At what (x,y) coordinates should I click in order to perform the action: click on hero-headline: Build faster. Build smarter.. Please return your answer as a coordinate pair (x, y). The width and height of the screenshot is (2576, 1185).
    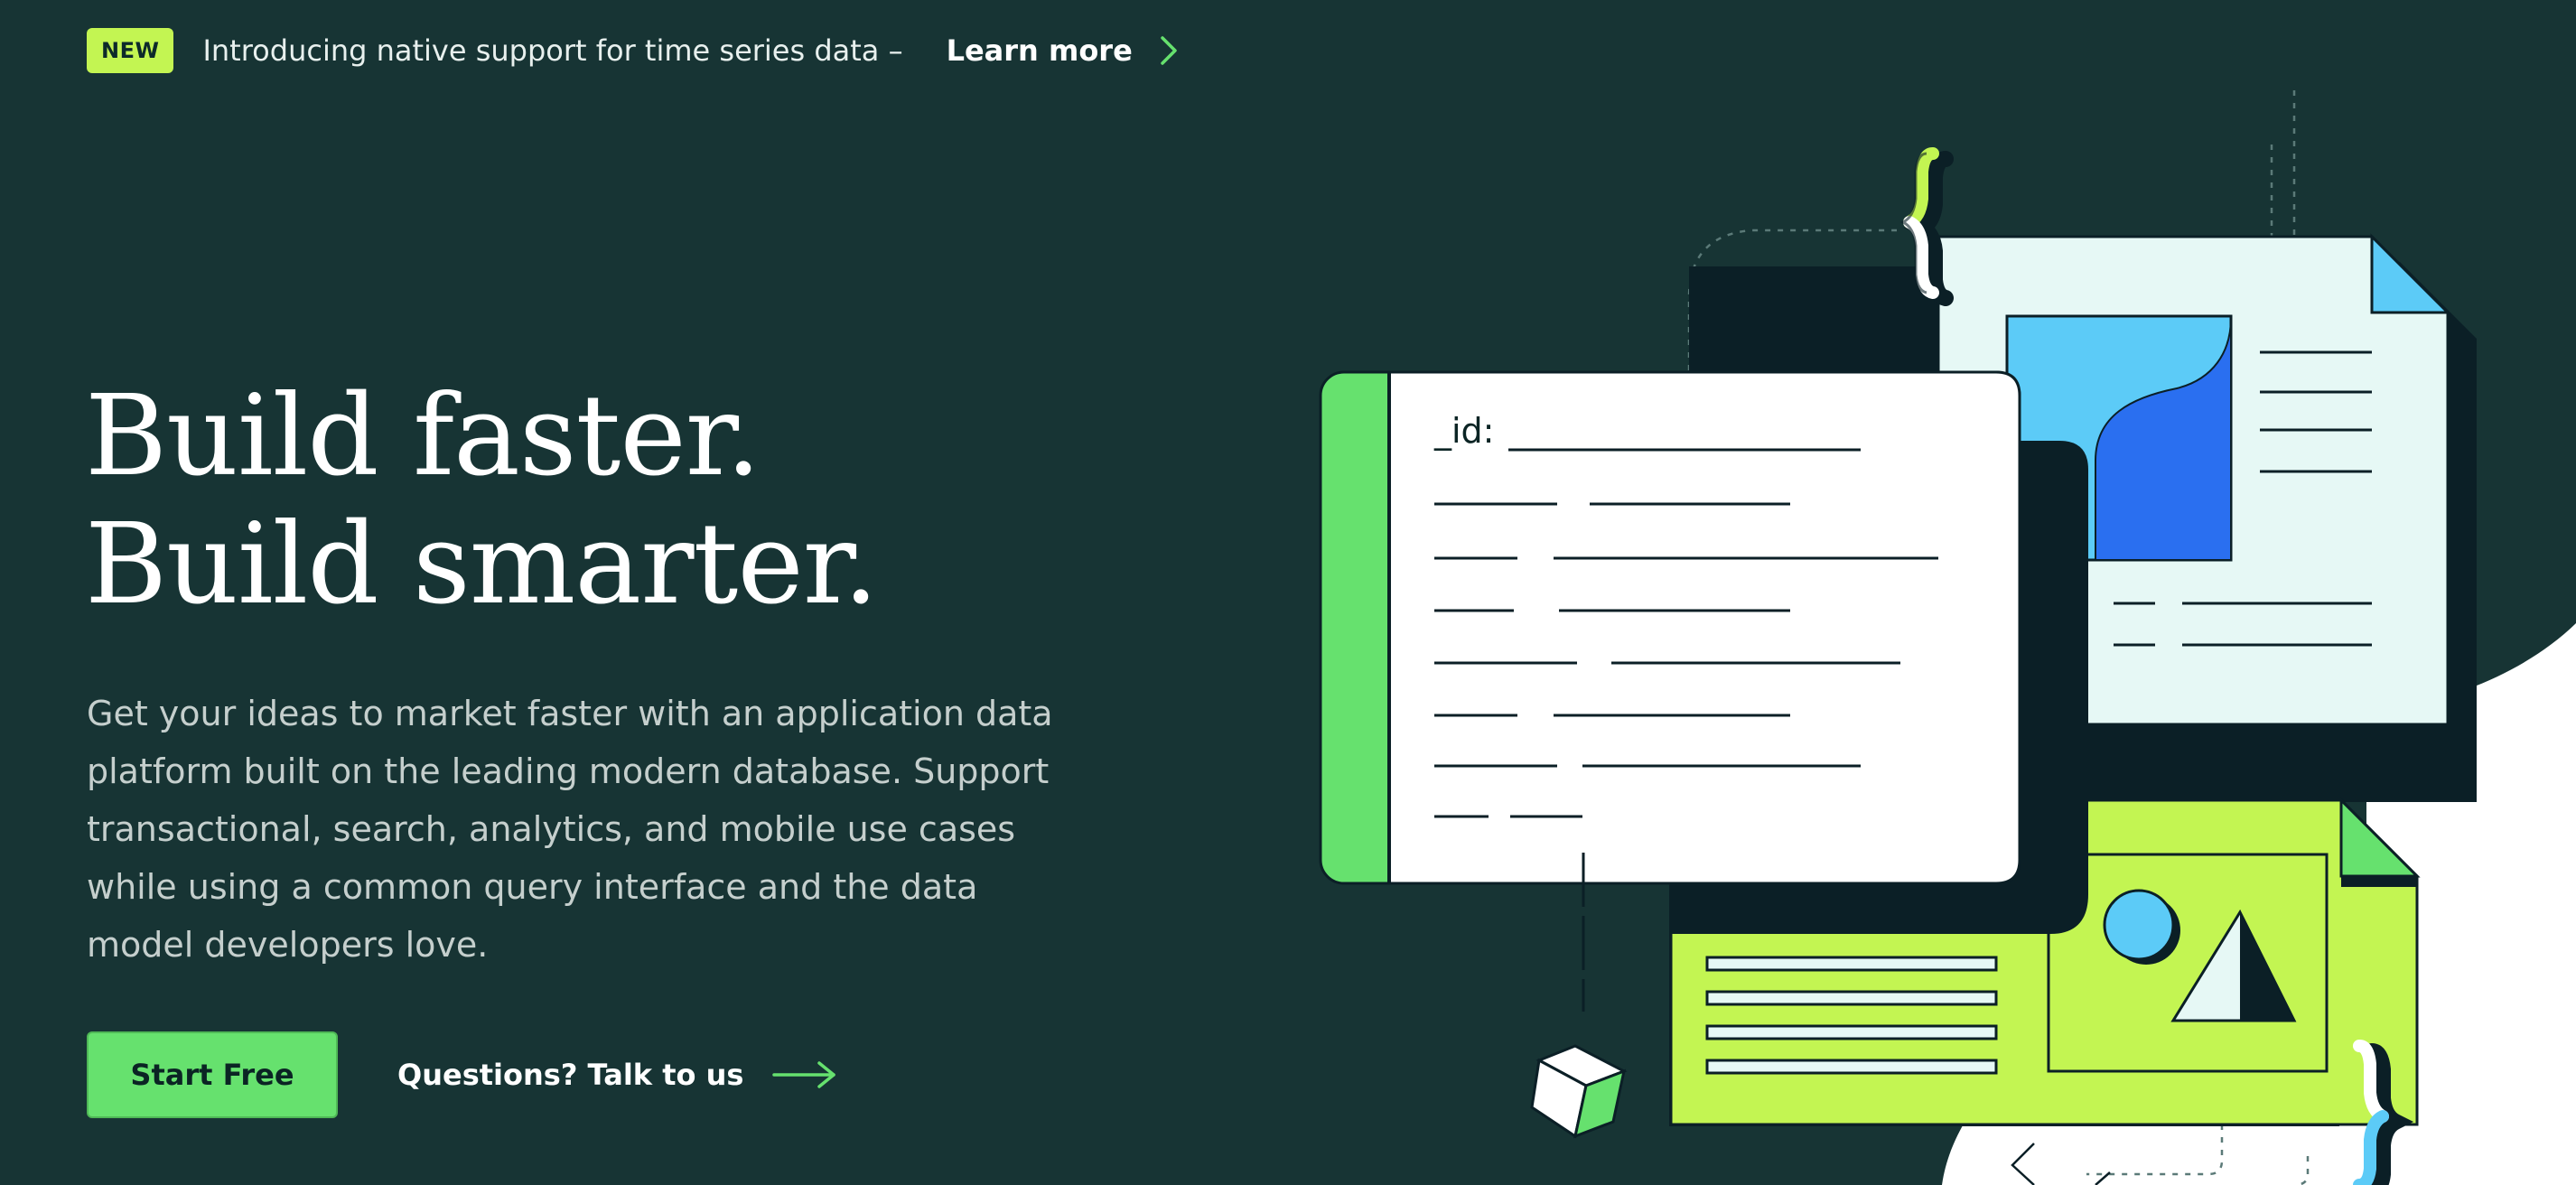
    Looking at the image, I should click on (482, 500).